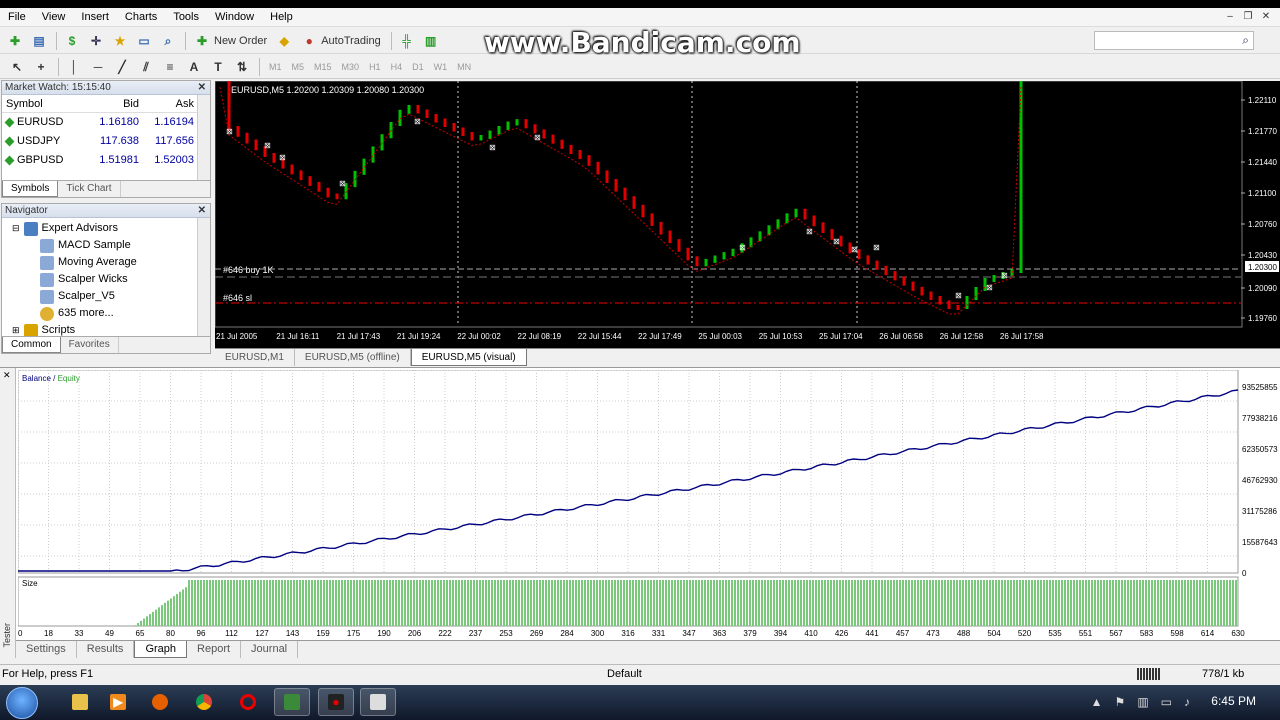 Image resolution: width=1280 pixels, height=720 pixels. I want to click on menu-view: View, so click(54, 17).